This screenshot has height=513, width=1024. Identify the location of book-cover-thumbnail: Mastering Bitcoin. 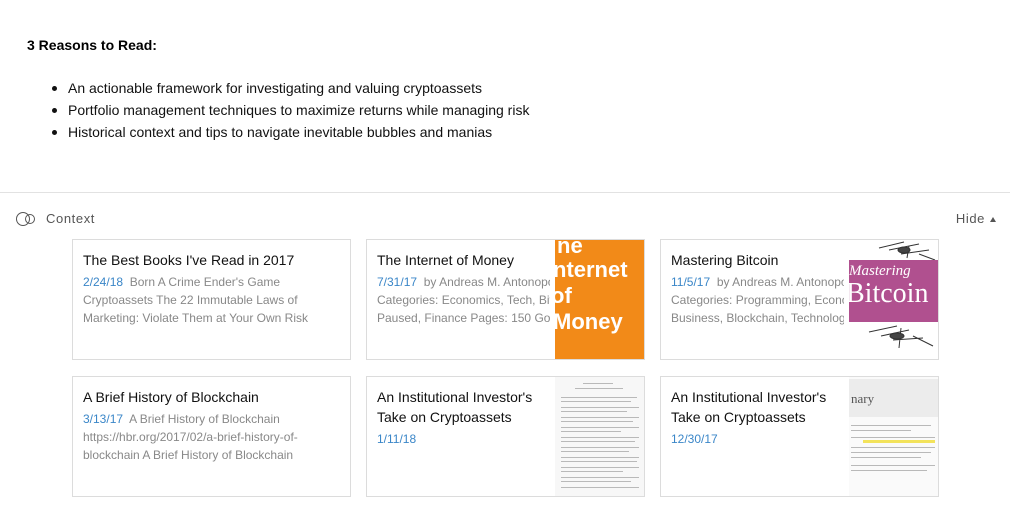
(893, 299).